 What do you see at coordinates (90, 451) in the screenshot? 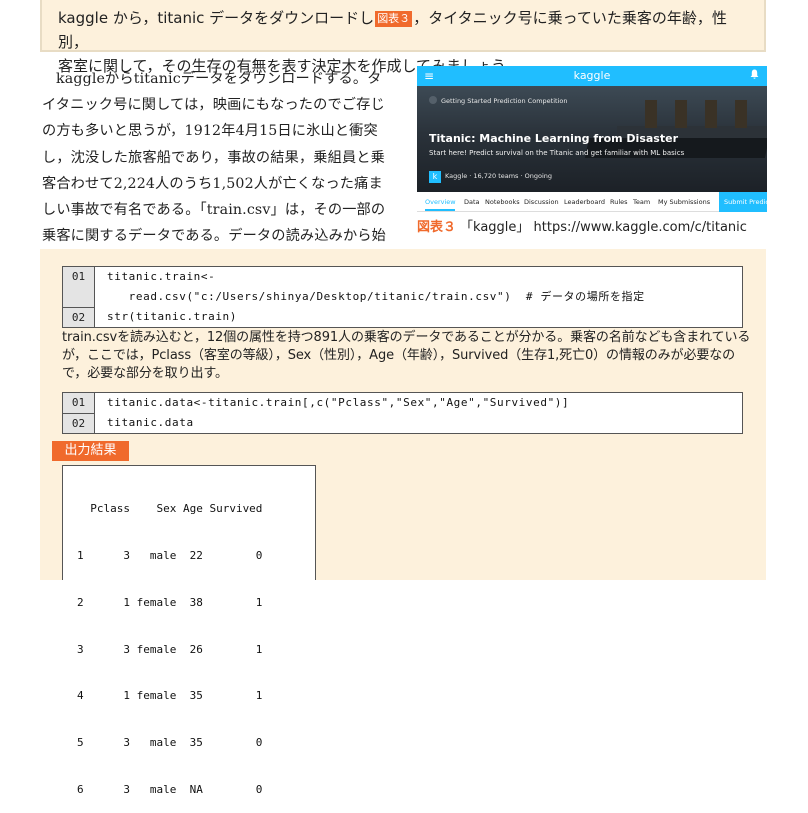
I see `output-label: 出力結果` at bounding box center [90, 451].